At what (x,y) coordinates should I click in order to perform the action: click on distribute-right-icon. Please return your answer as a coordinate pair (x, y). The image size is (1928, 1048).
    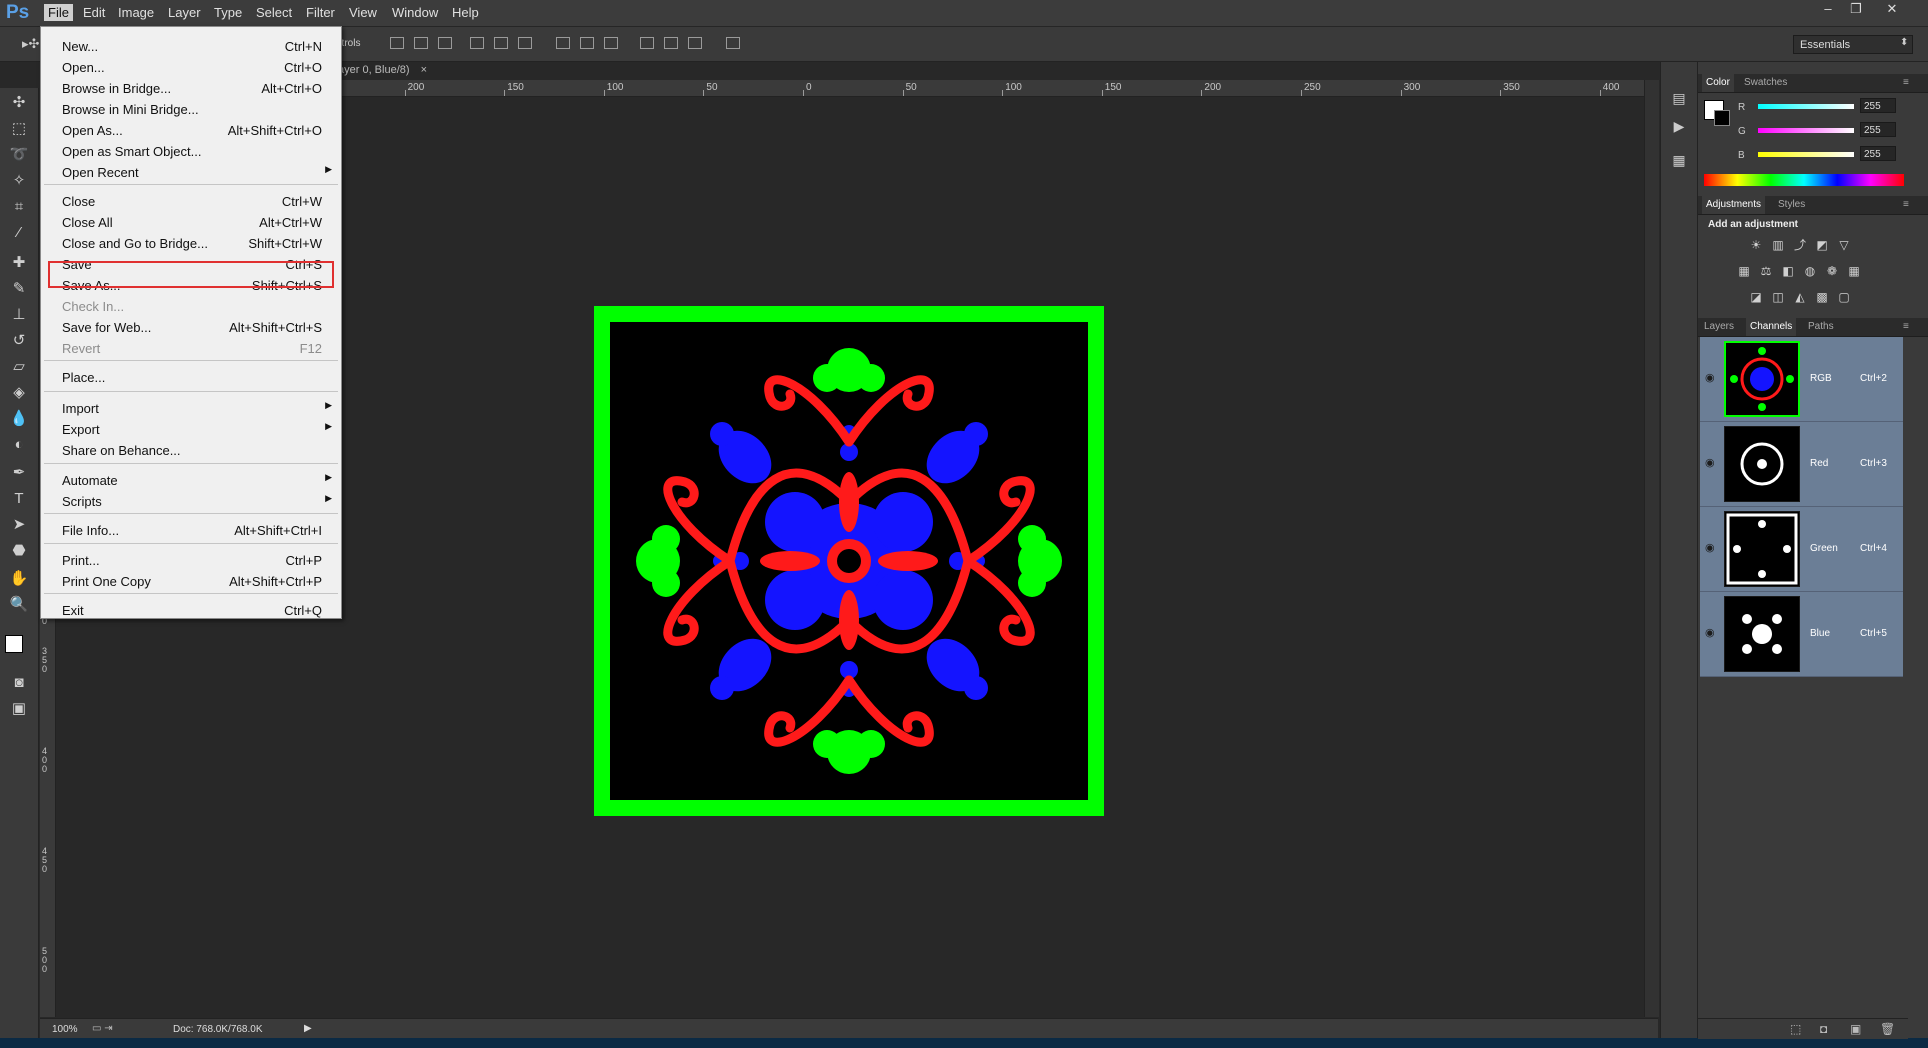
    Looking at the image, I should click on (695, 43).